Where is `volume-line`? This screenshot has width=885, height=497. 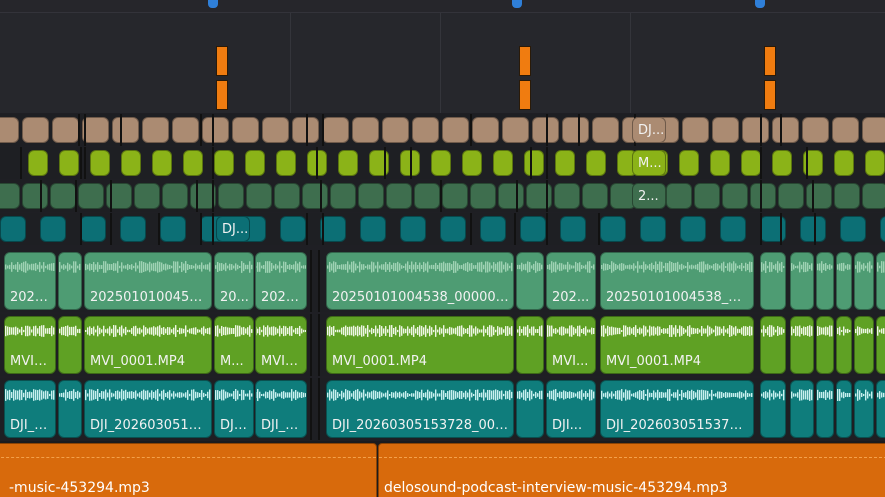
volume-line is located at coordinates (188, 458).